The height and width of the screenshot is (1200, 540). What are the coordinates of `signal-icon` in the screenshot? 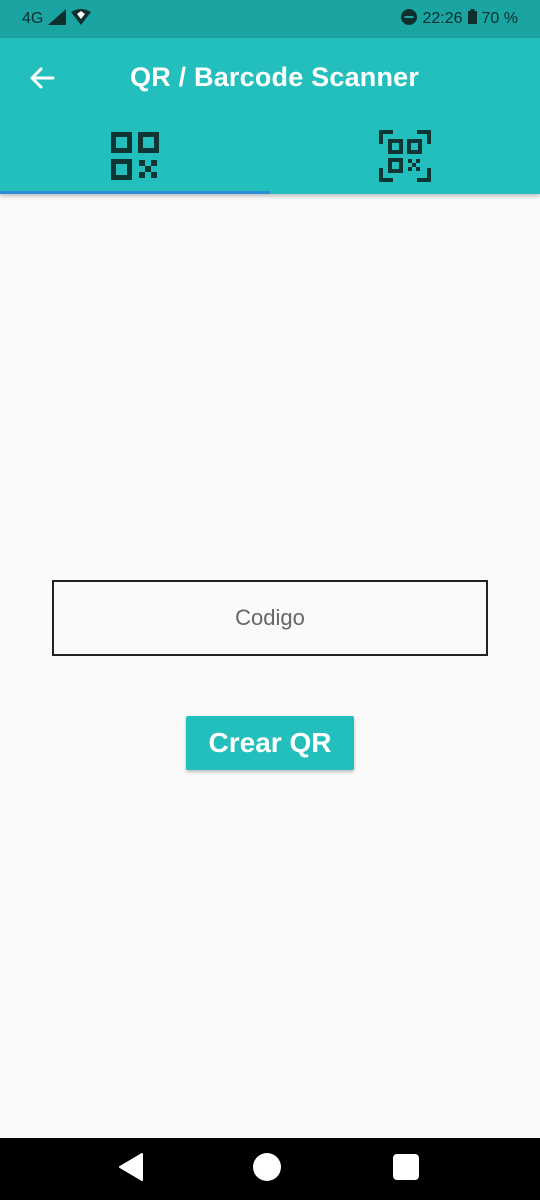 It's located at (57, 19).